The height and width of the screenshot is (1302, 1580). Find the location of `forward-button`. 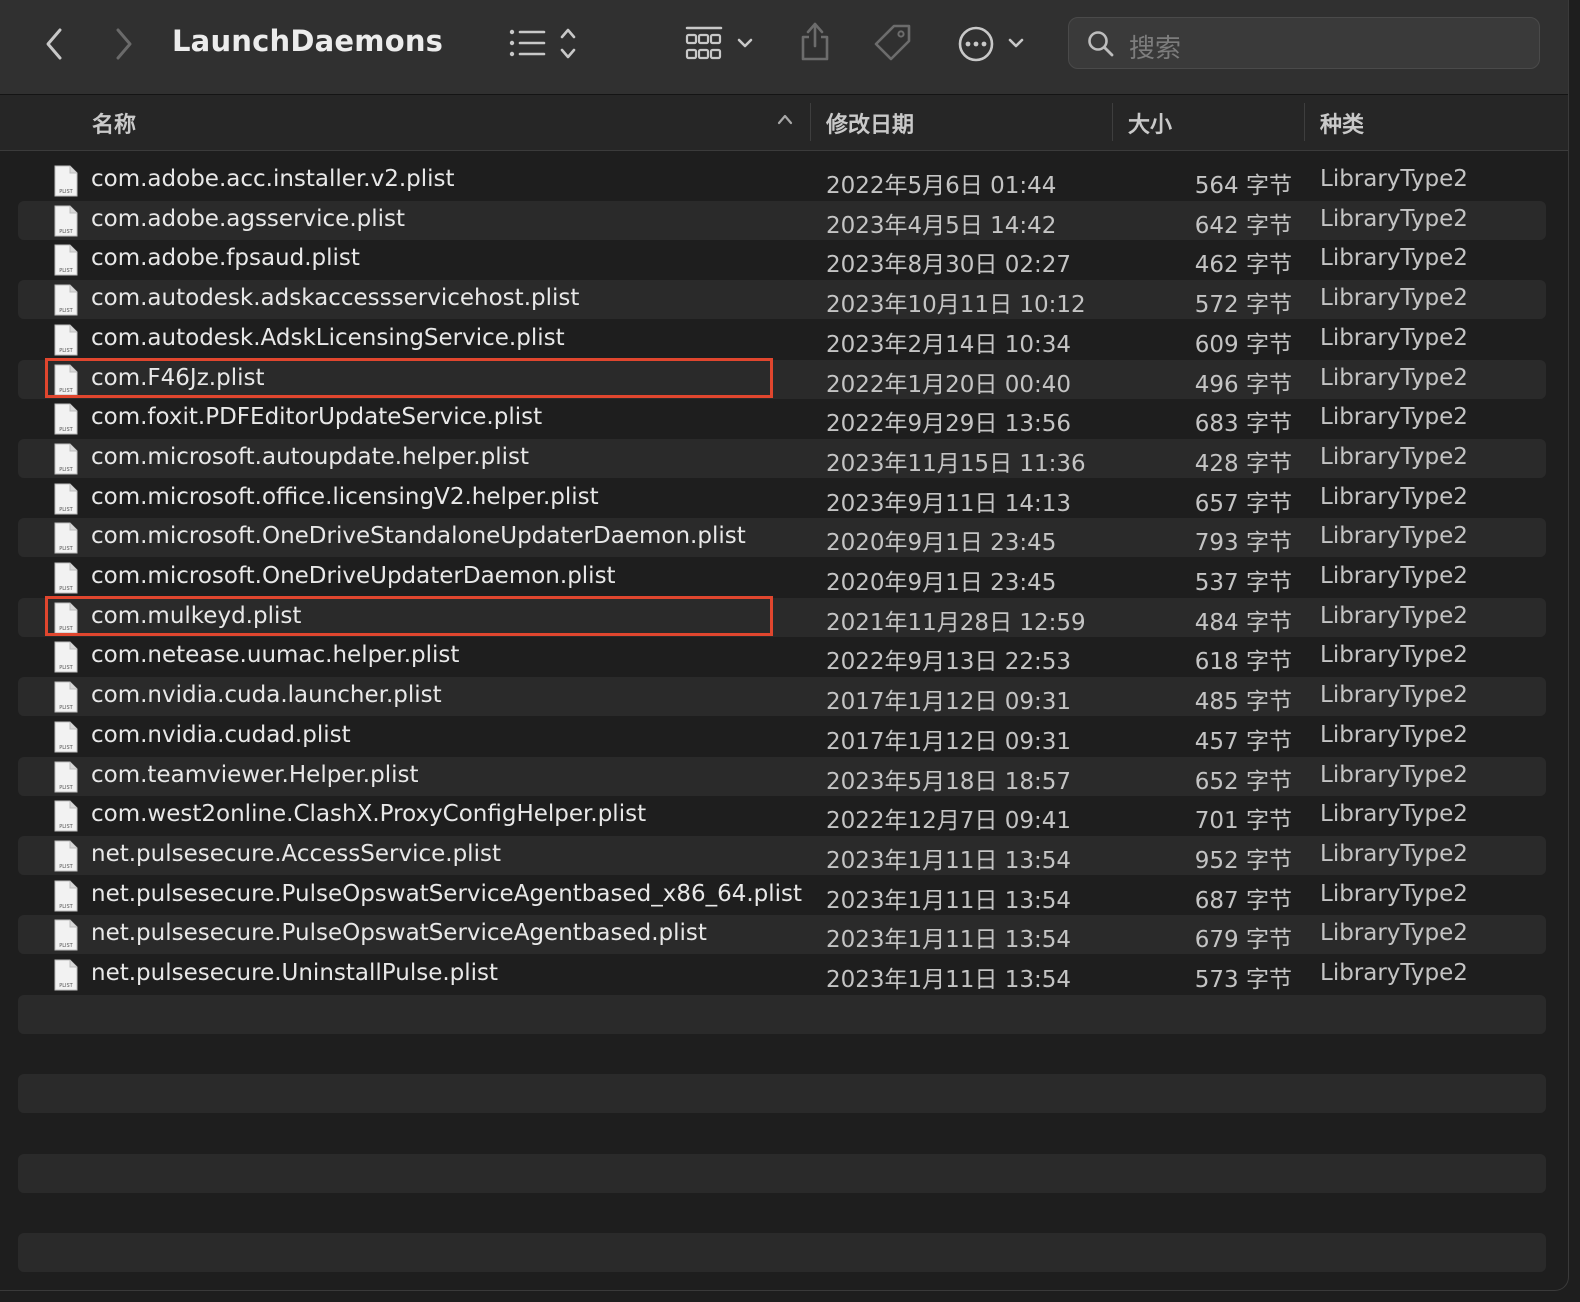

forward-button is located at coordinates (124, 44).